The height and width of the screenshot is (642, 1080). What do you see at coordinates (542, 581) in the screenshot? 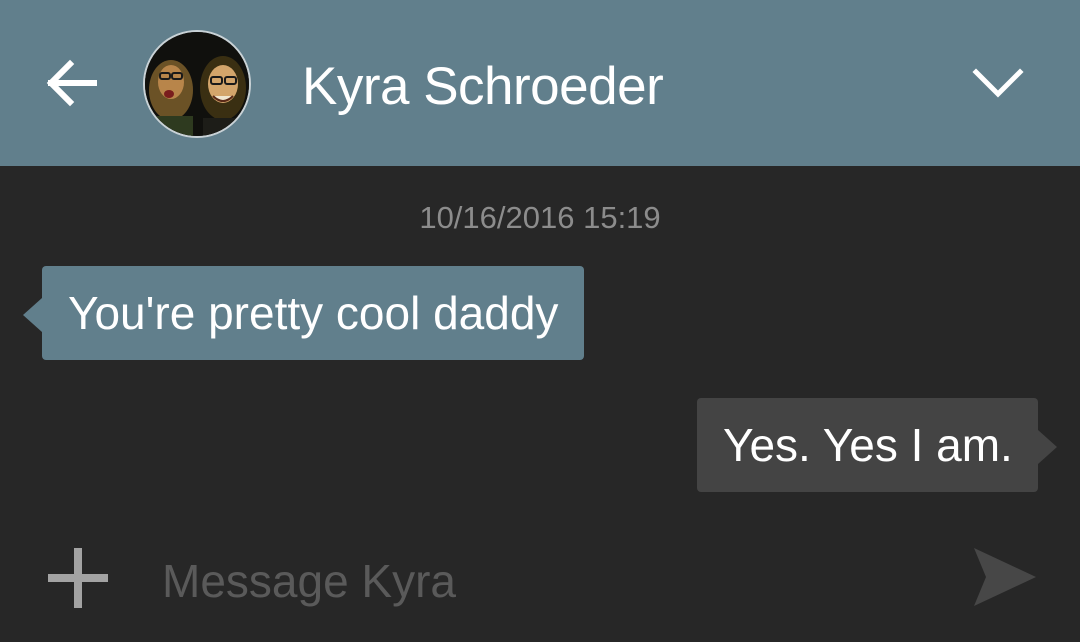
I see `message-input` at bounding box center [542, 581].